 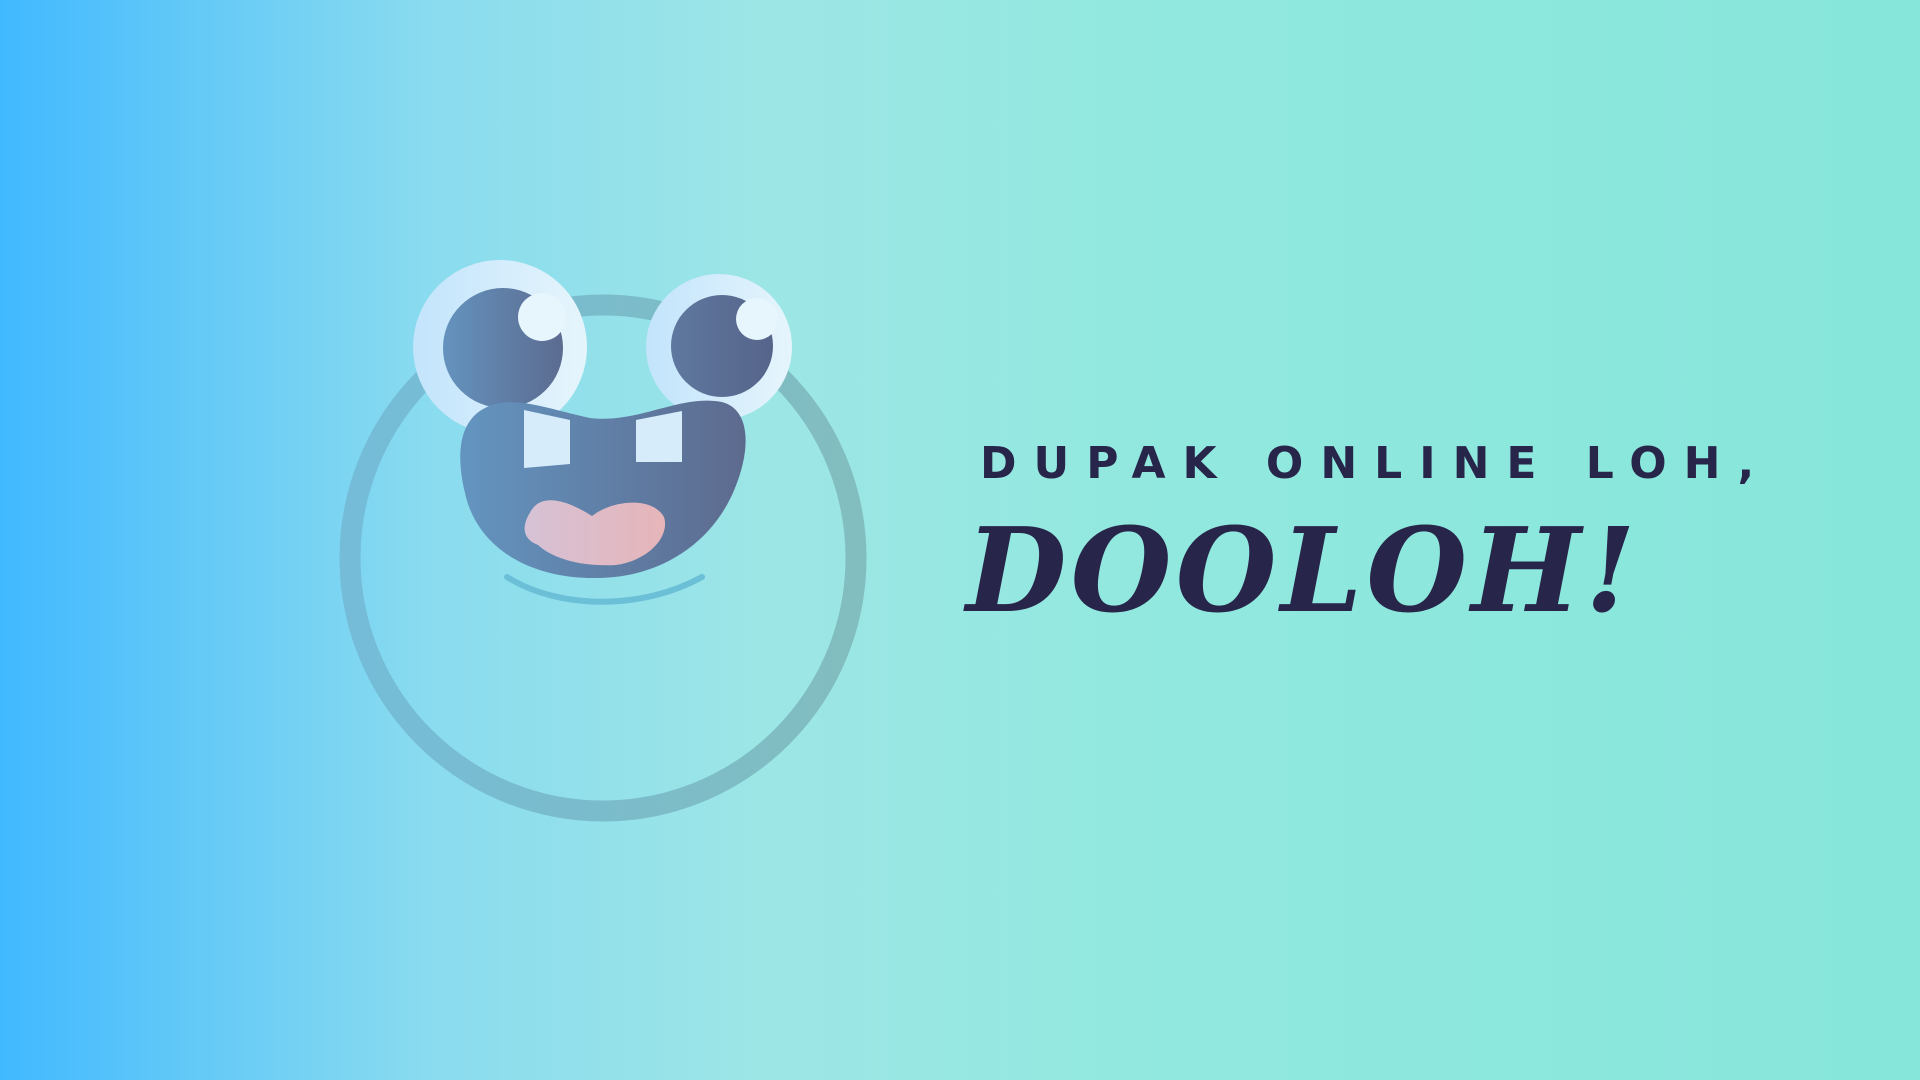 I want to click on chin-line, so click(x=604, y=589).